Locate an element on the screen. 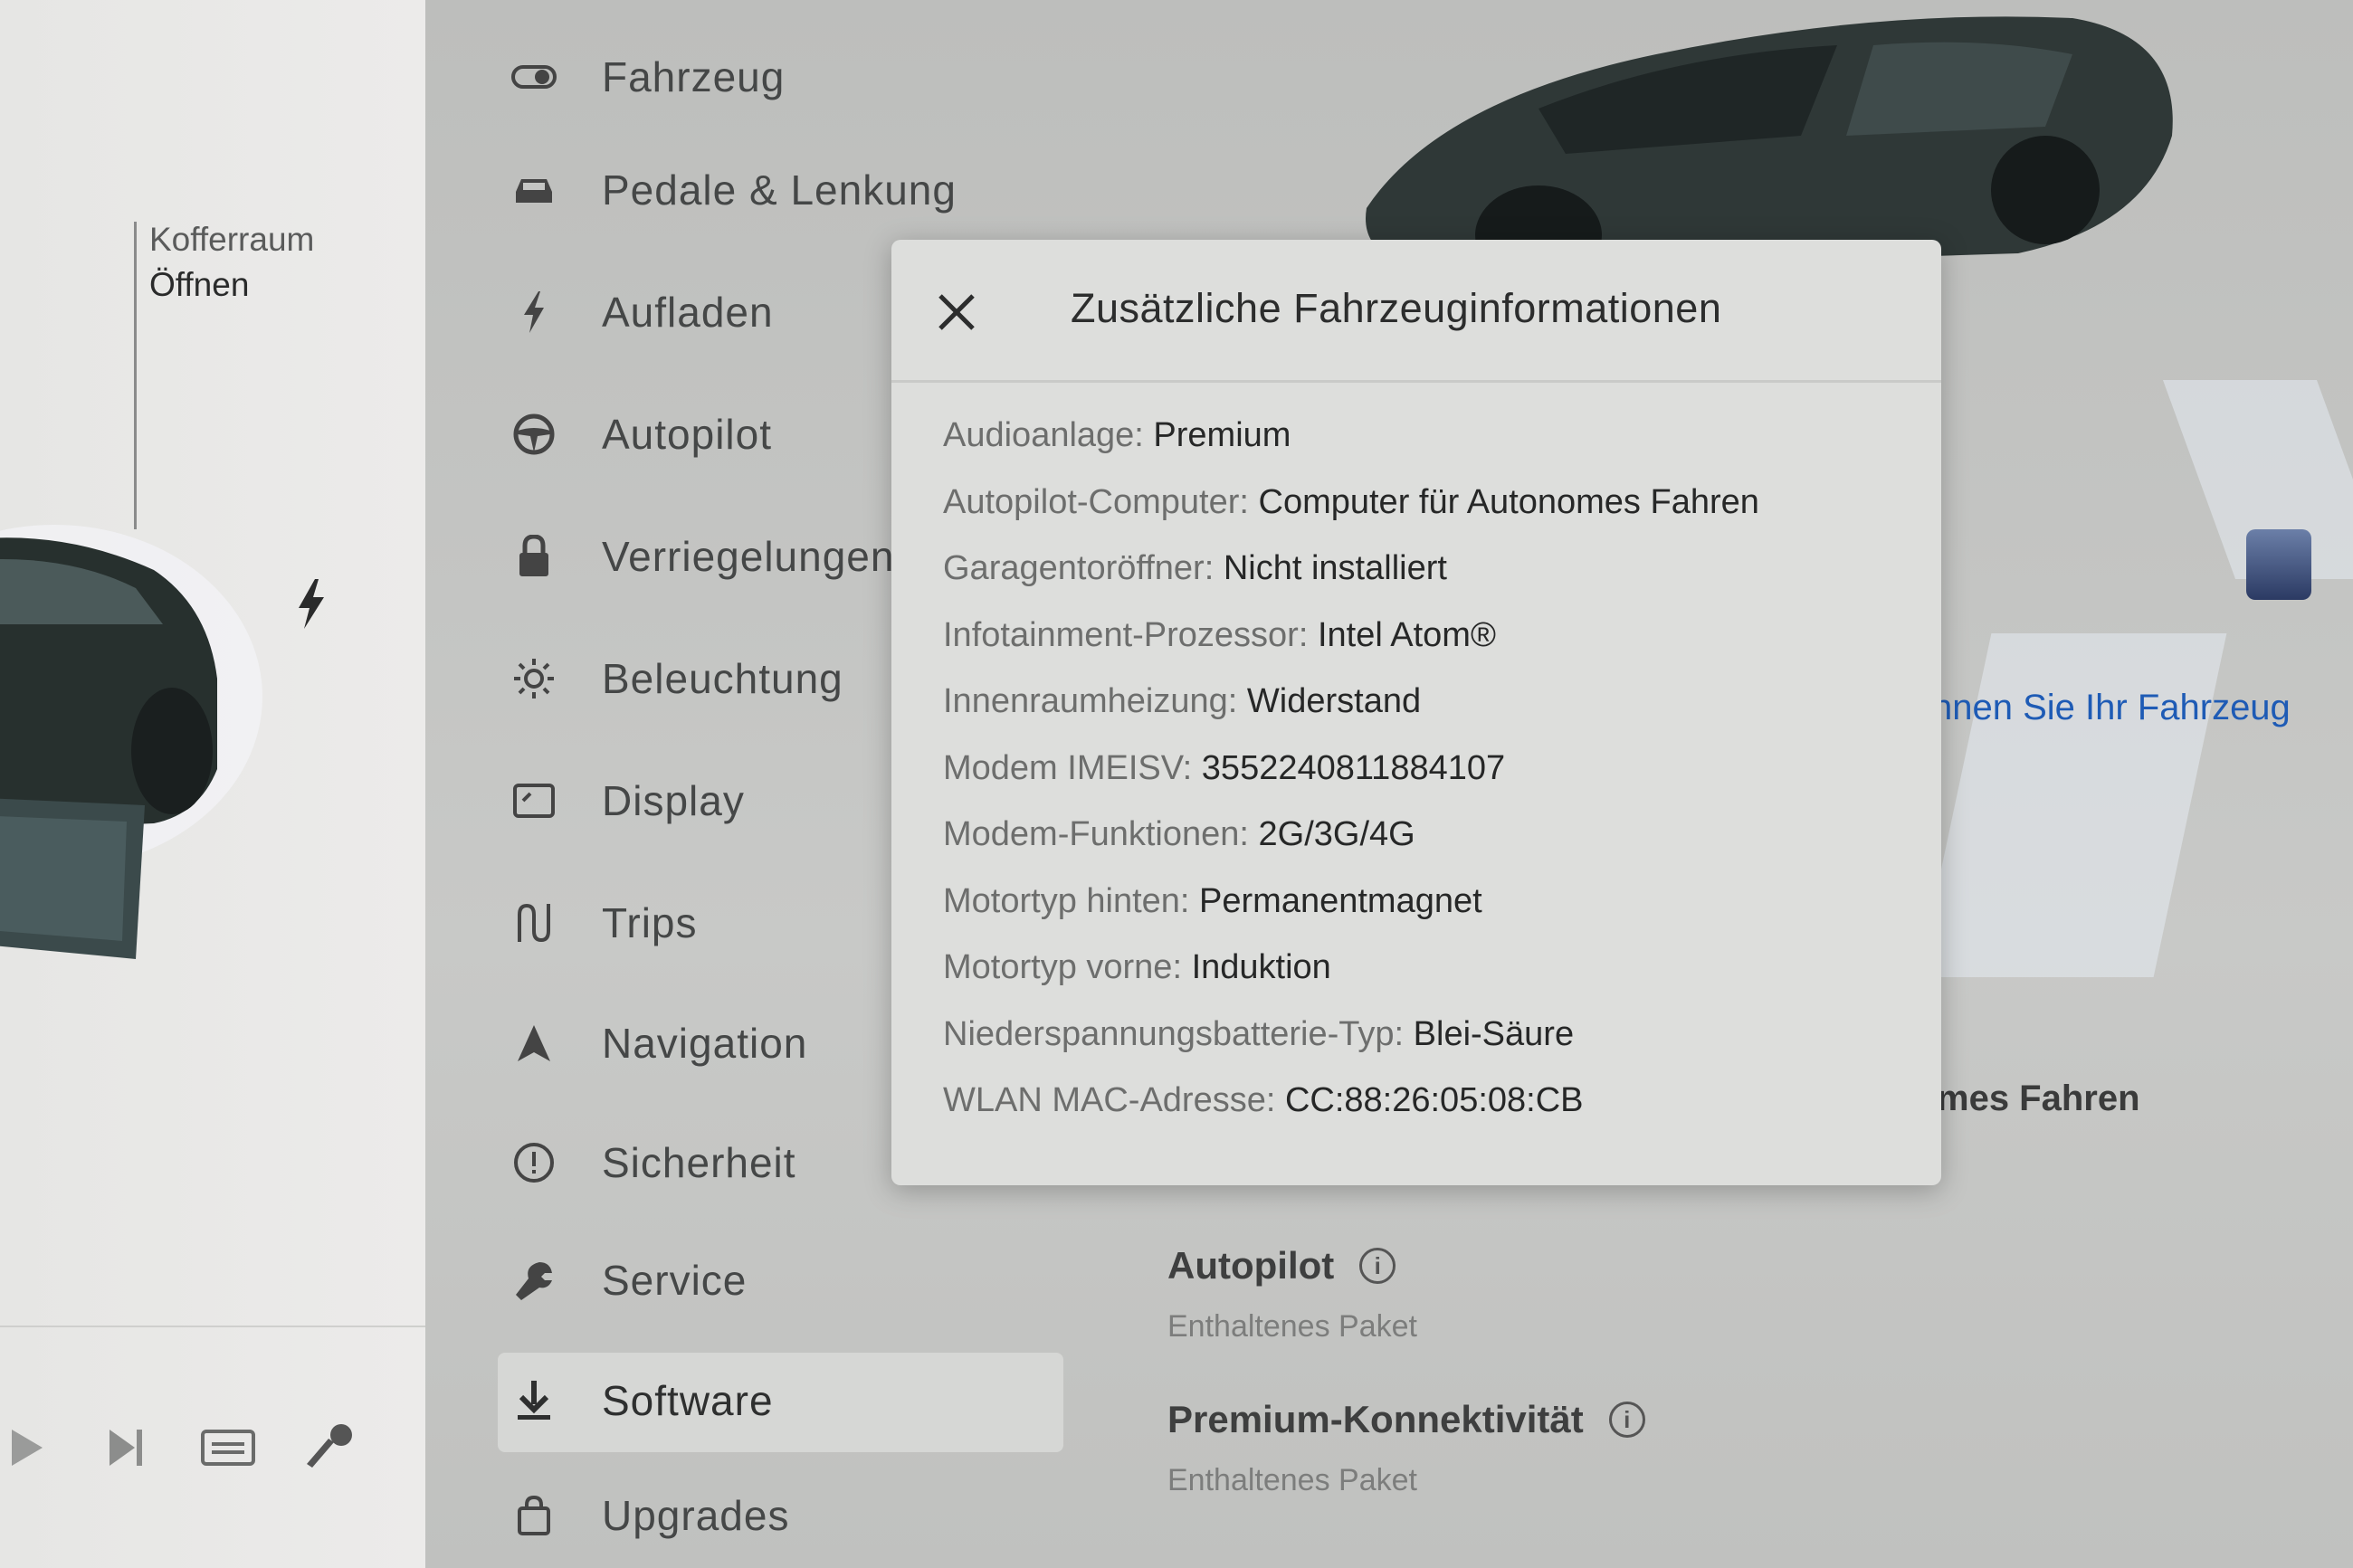 This screenshot has height=1568, width=2353. close-icon is located at coordinates (957, 312).